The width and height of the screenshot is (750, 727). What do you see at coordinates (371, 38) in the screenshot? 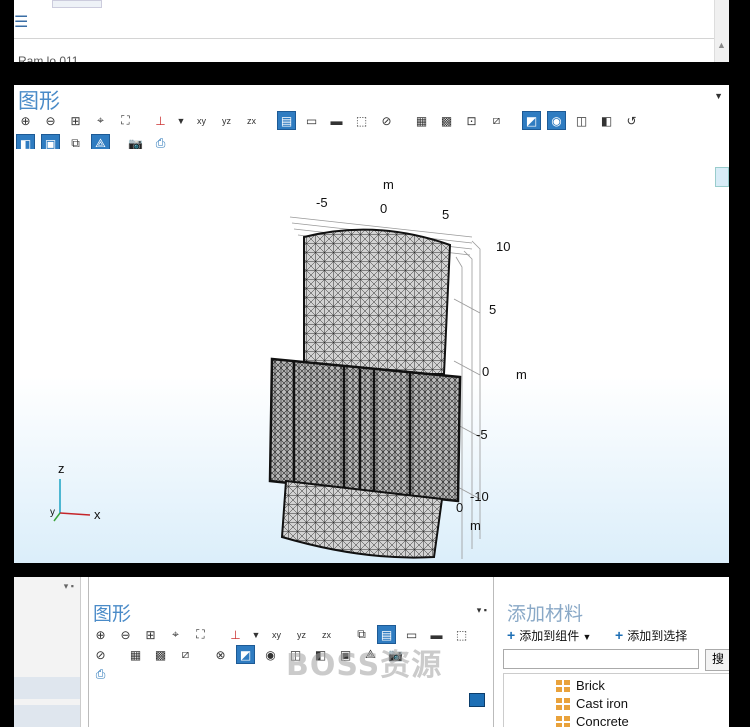
I see `divider` at bounding box center [371, 38].